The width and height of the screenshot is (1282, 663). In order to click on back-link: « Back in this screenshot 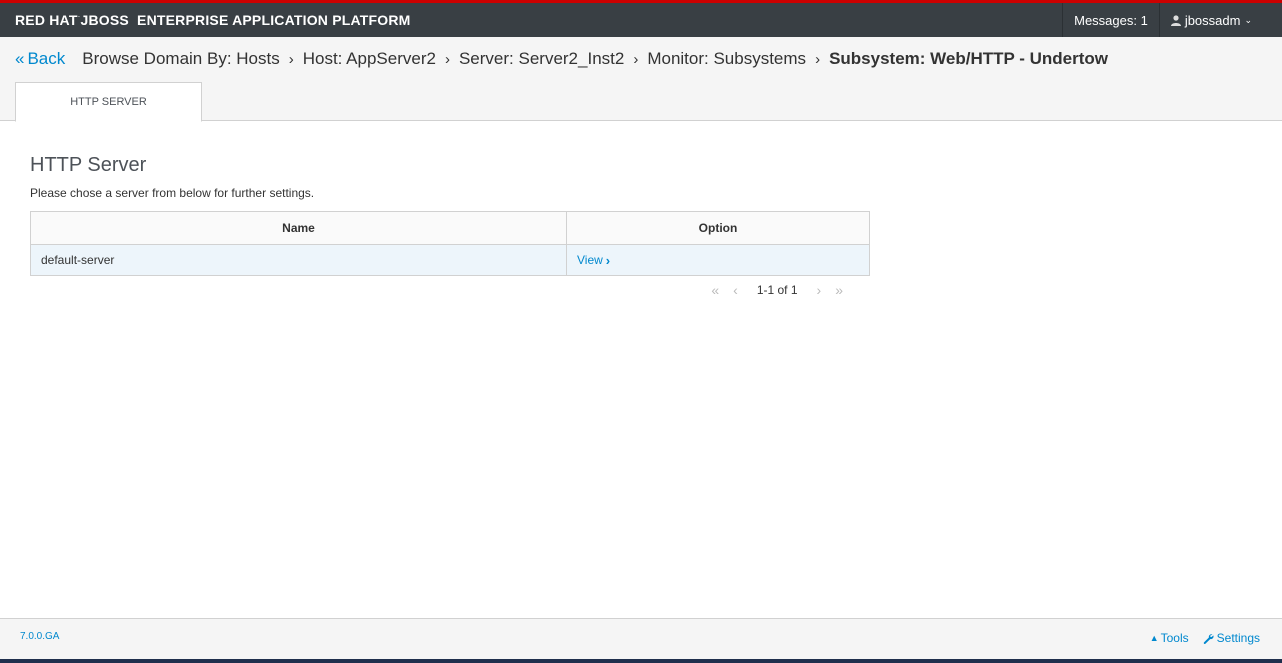, I will do `click(40, 59)`.